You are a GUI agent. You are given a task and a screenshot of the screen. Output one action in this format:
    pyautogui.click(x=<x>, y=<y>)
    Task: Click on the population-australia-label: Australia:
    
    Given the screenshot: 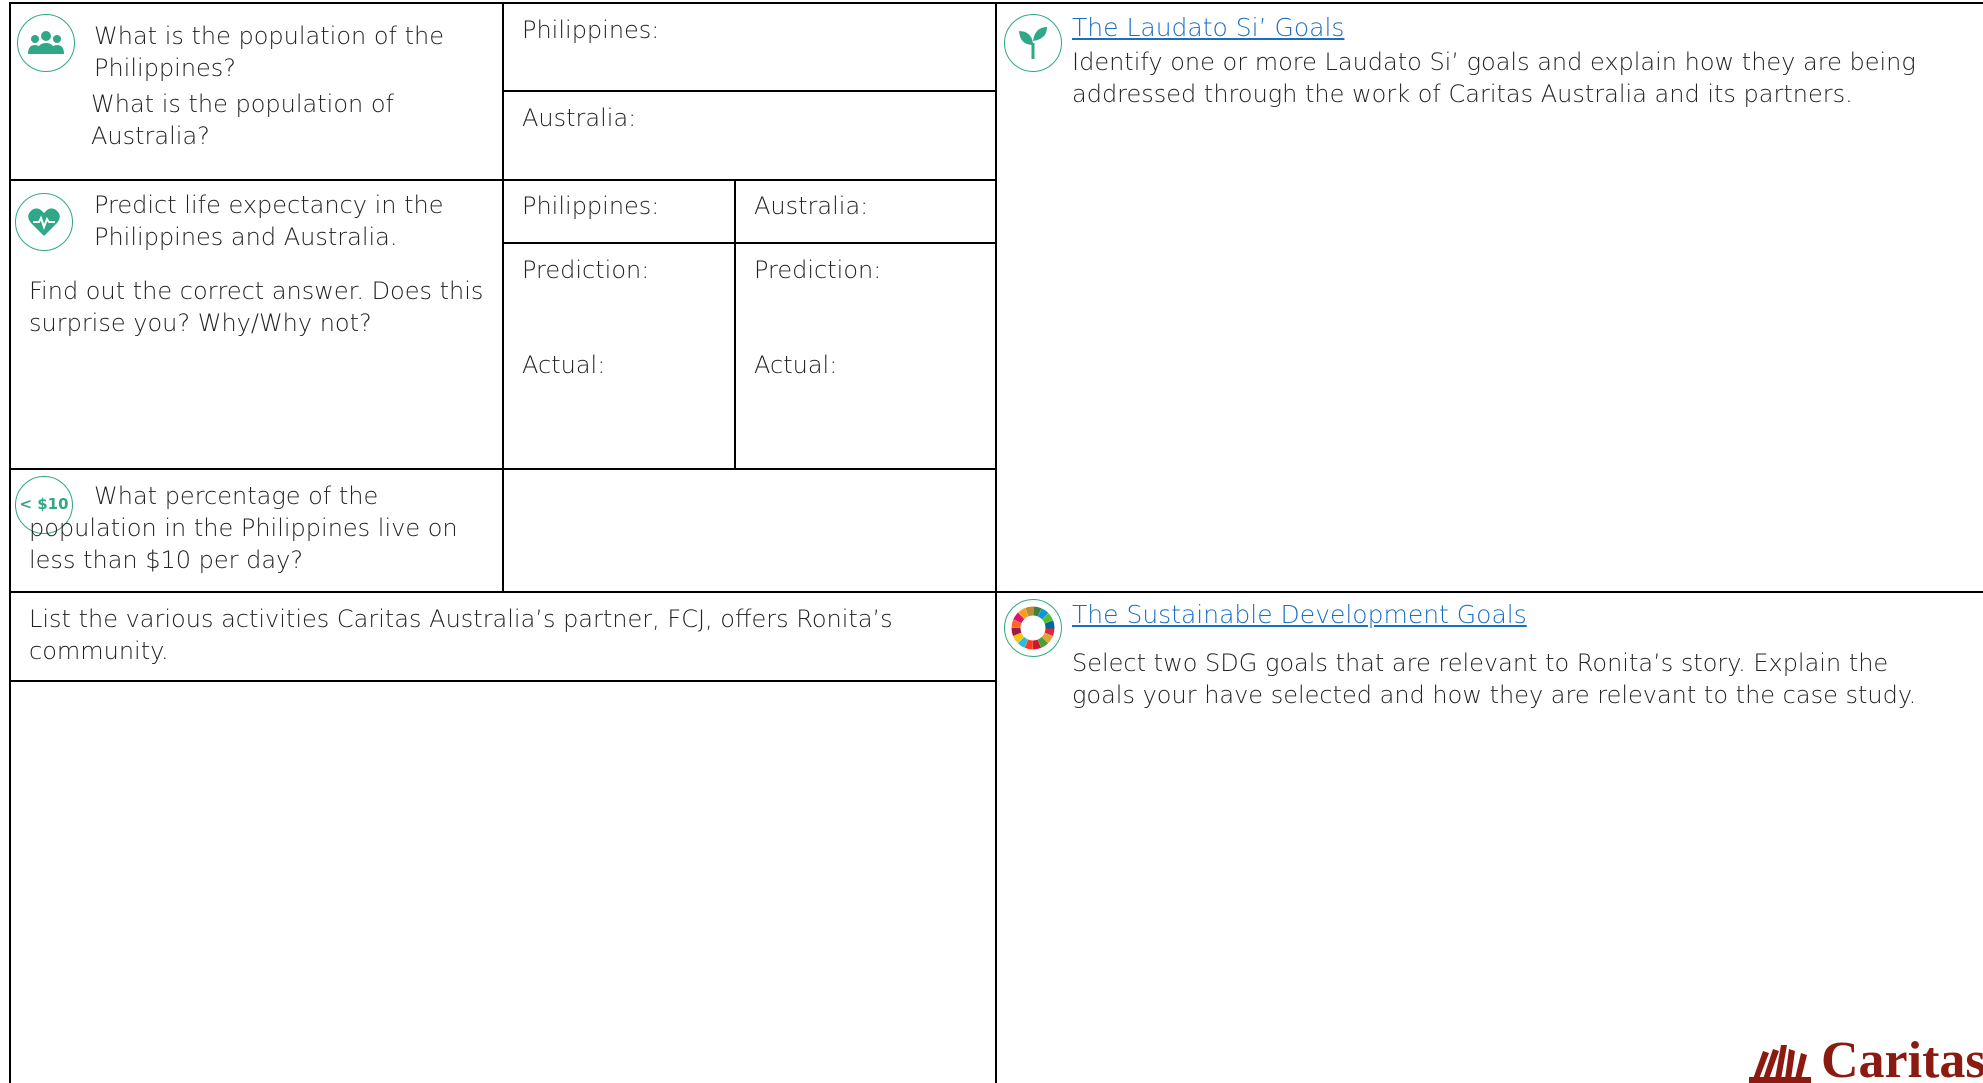 What is the action you would take?
    pyautogui.click(x=579, y=118)
    